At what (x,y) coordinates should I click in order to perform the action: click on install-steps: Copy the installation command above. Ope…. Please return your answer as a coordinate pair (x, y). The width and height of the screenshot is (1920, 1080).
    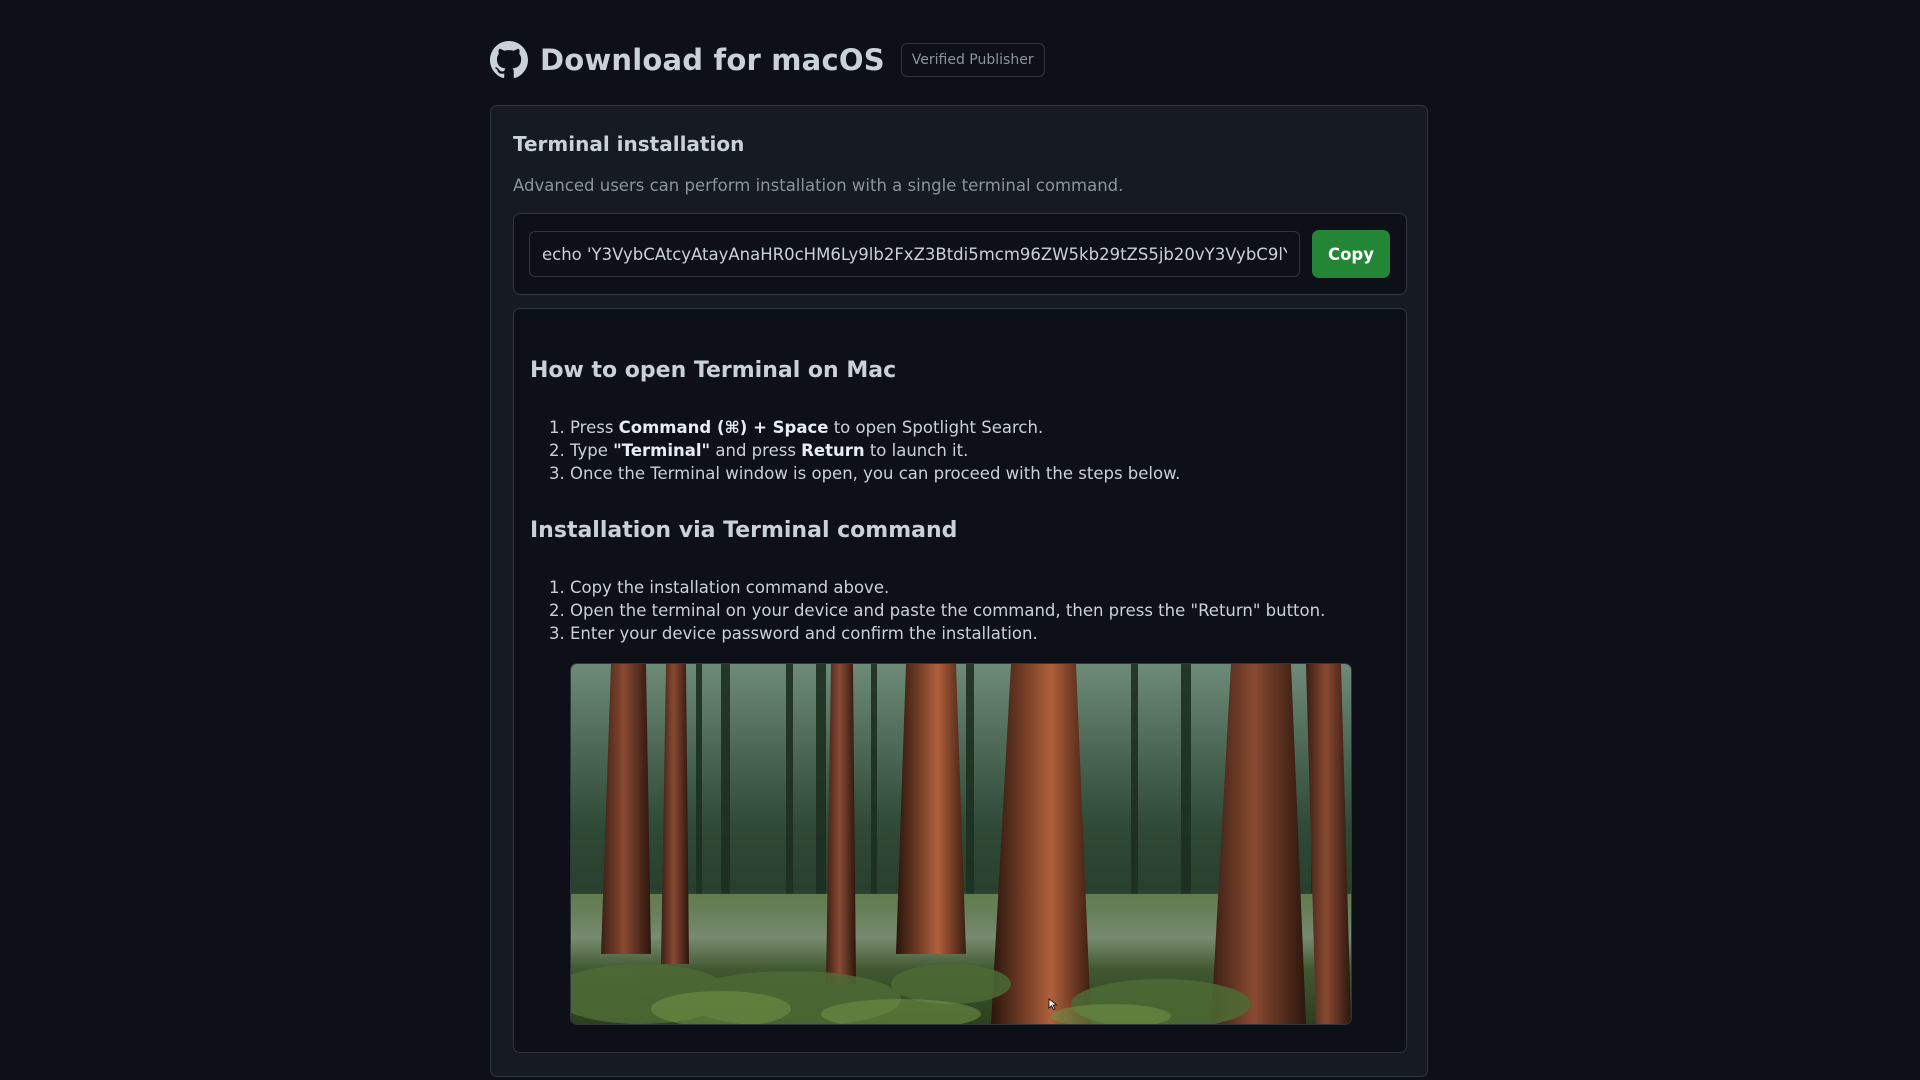
    Looking at the image, I should click on (927, 610).